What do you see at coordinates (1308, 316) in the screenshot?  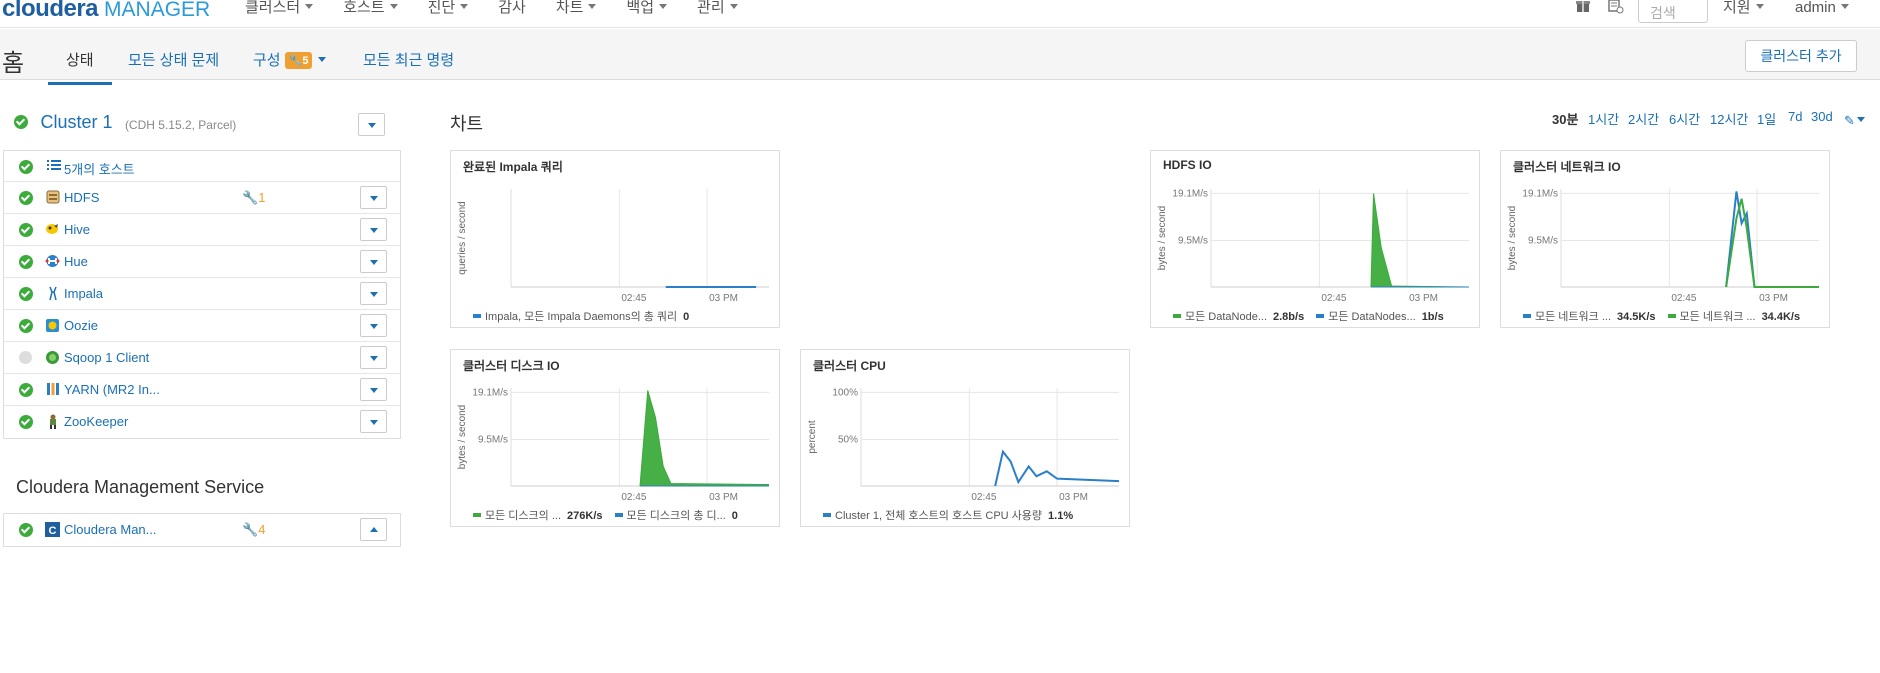 I see `chart-legend: 모든 DataNode... 2.8b/s 모든 DataNodes... 1b/s` at bounding box center [1308, 316].